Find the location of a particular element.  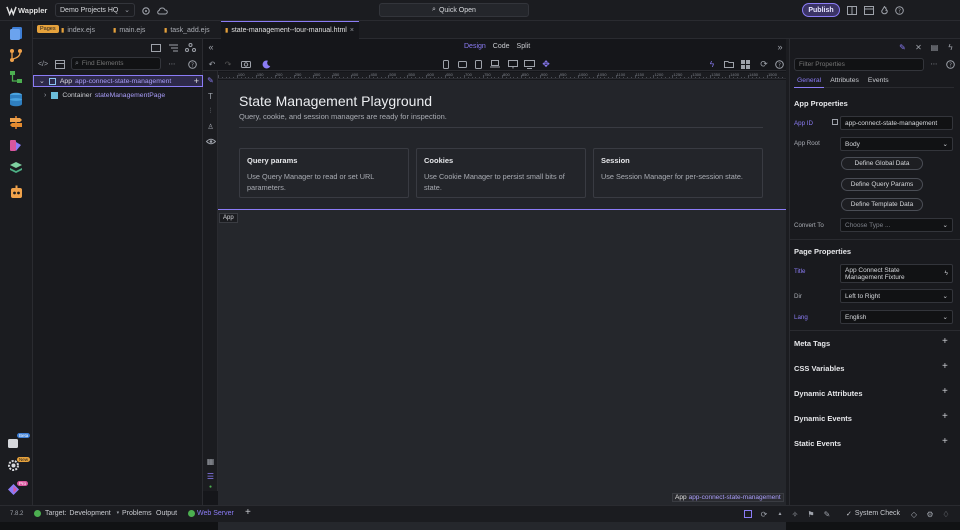

code-icon: </> is located at coordinates (43, 64).